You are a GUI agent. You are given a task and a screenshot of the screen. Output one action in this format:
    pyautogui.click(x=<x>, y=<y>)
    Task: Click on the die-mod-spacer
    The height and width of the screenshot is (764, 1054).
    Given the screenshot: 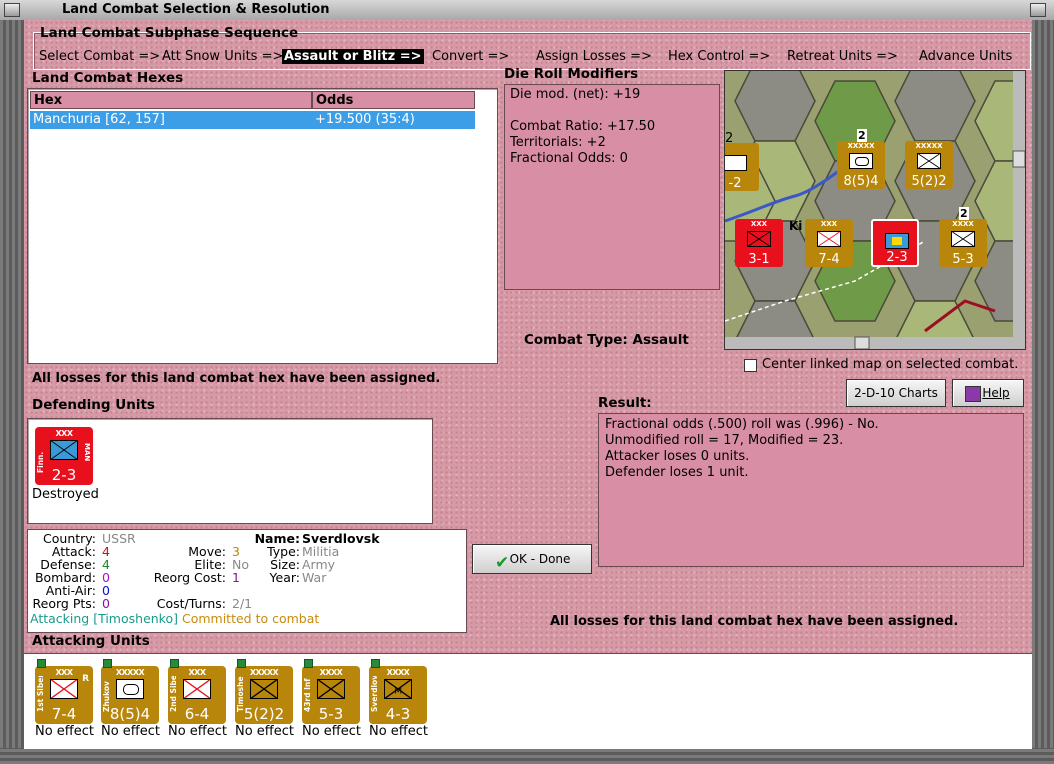 What is the action you would take?
    pyautogui.click(x=612, y=111)
    